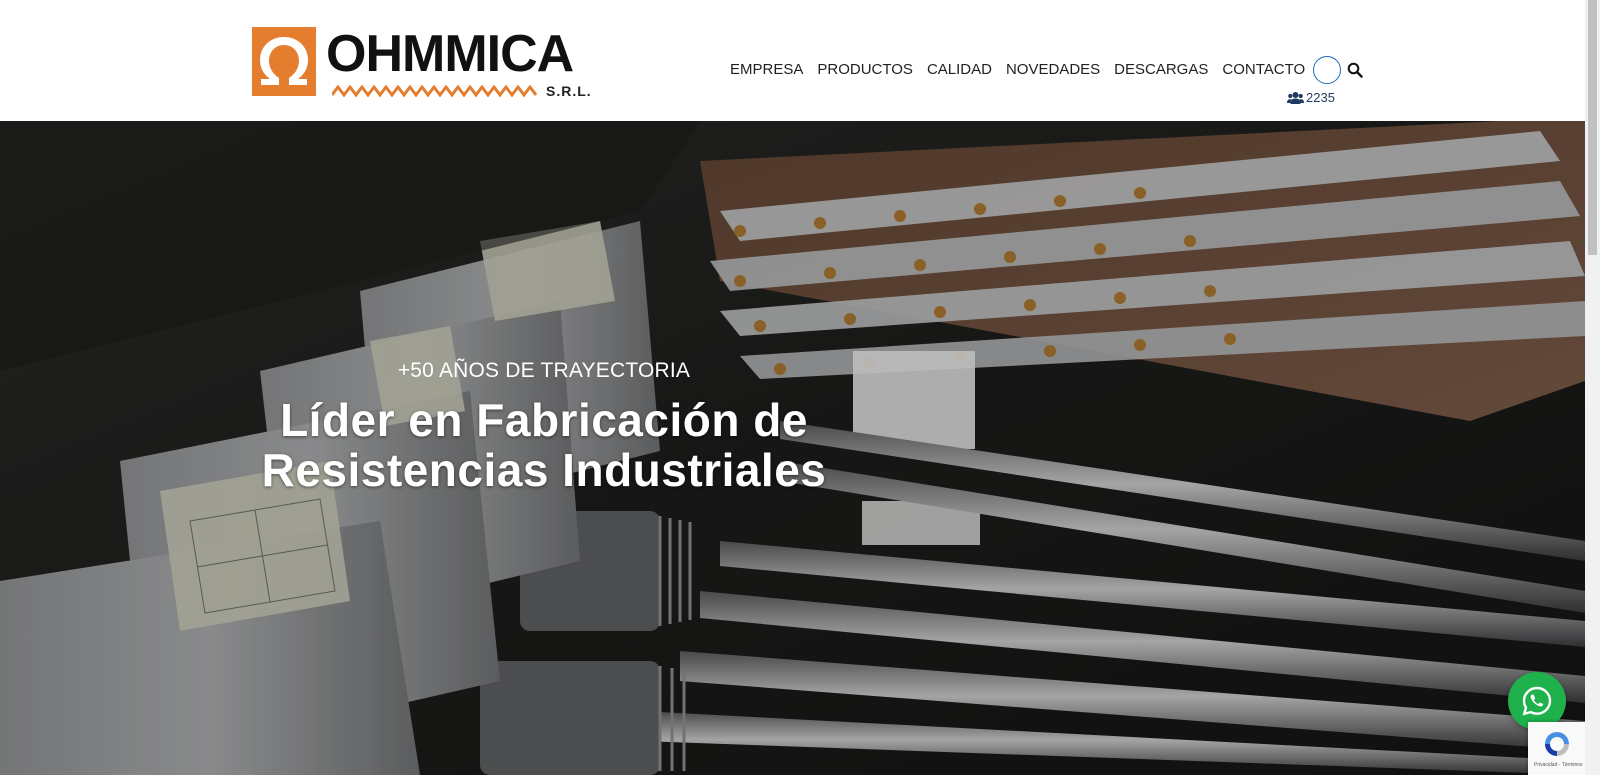 This screenshot has height=775, width=1600. What do you see at coordinates (1327, 70) in the screenshot?
I see `language-toggle` at bounding box center [1327, 70].